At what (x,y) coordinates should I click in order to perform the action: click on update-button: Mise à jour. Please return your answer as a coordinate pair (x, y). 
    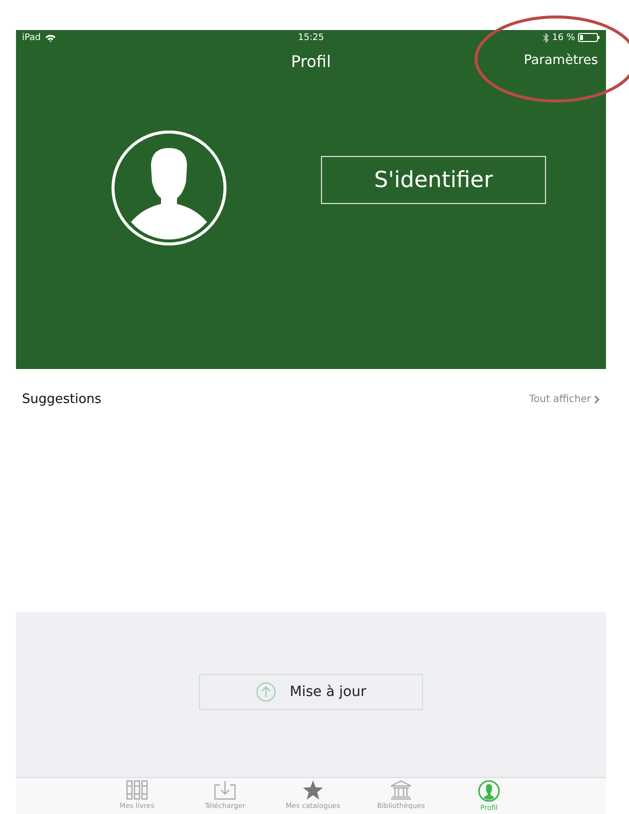
    Looking at the image, I should click on (311, 692).